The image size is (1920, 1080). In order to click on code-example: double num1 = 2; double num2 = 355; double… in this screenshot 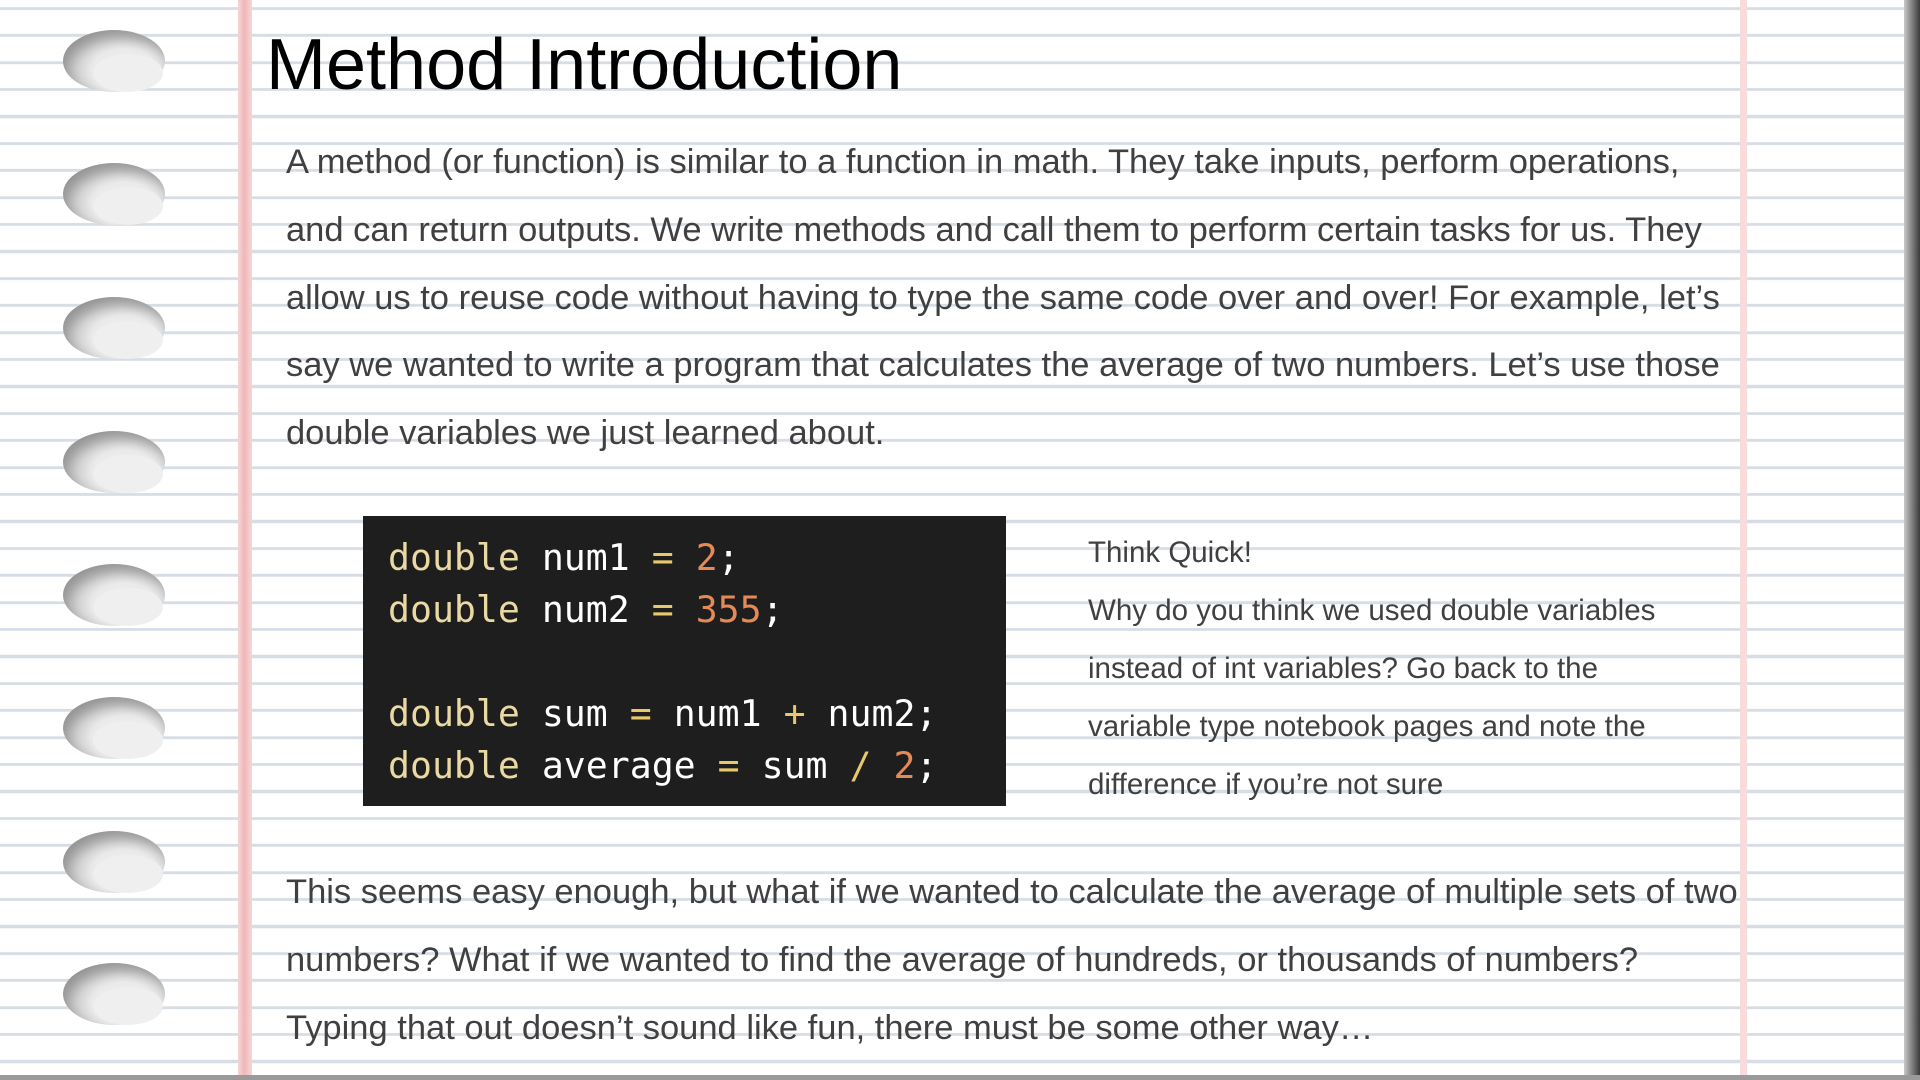, I will do `click(684, 661)`.